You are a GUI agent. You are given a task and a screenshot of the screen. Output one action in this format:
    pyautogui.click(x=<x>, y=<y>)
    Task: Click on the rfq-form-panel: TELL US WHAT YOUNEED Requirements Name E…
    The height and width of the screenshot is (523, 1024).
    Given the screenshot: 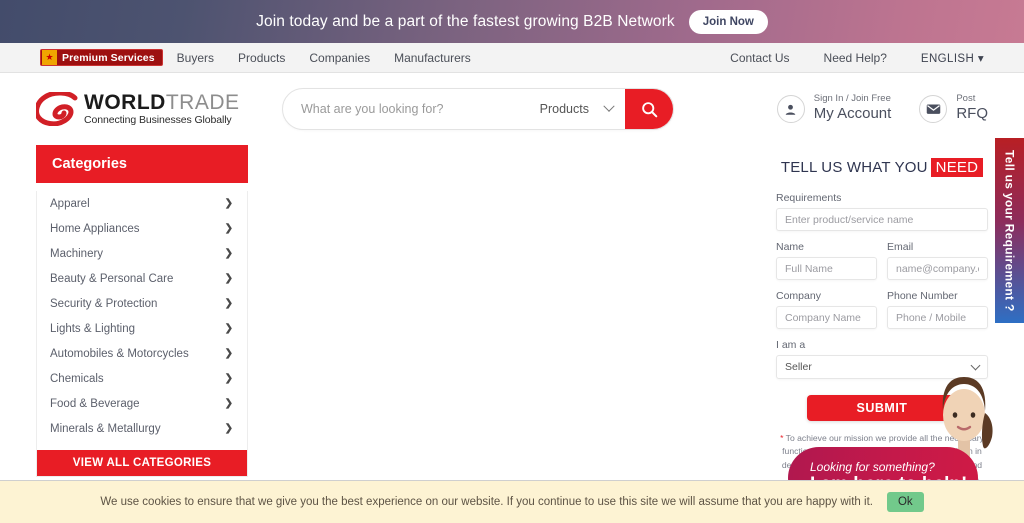 What is the action you would take?
    pyautogui.click(x=882, y=315)
    